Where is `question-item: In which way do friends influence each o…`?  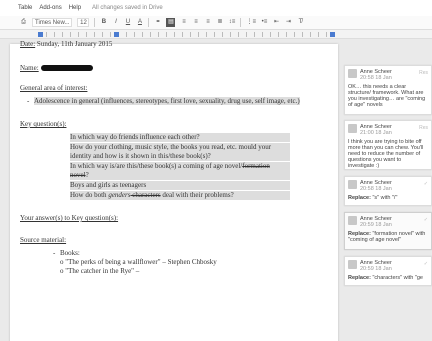
question-item: In which way do friends influence each o… is located at coordinates (180, 137).